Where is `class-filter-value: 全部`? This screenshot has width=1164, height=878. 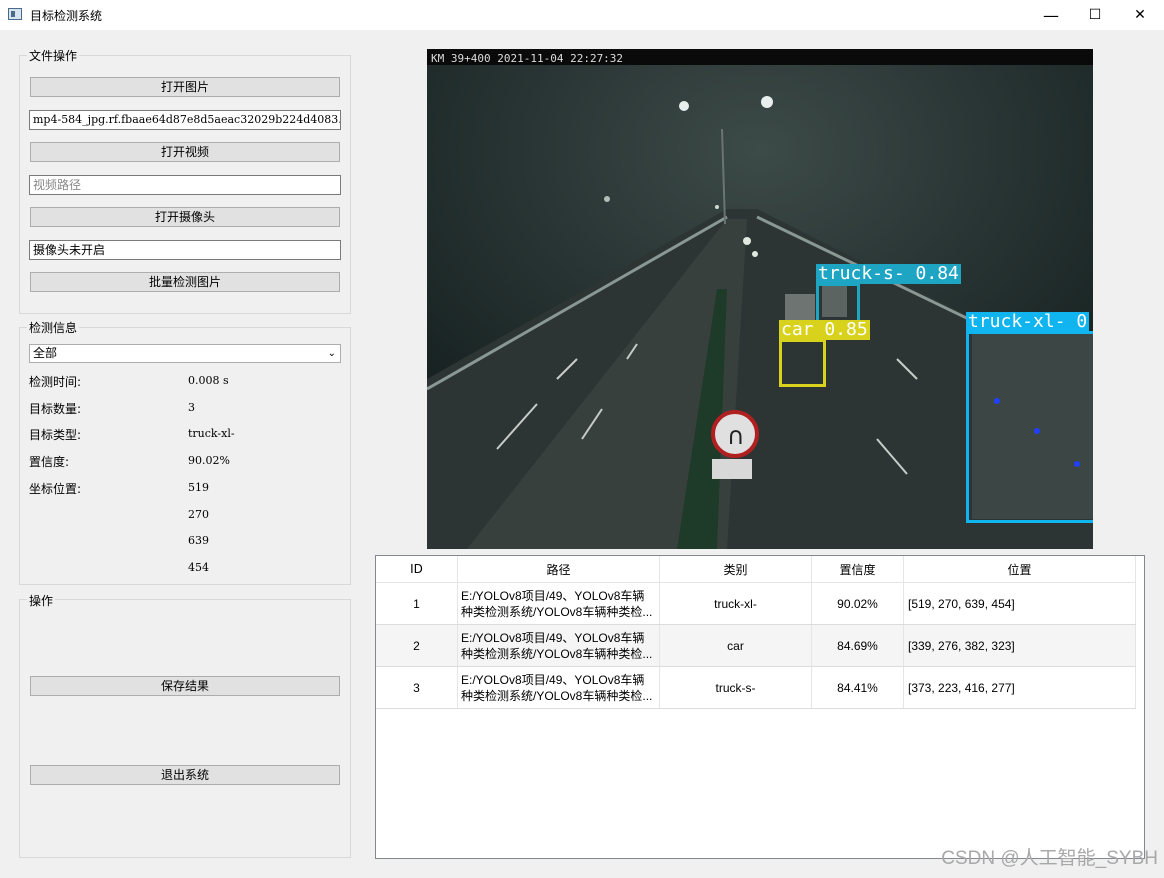
class-filter-value: 全部 is located at coordinates (45, 353).